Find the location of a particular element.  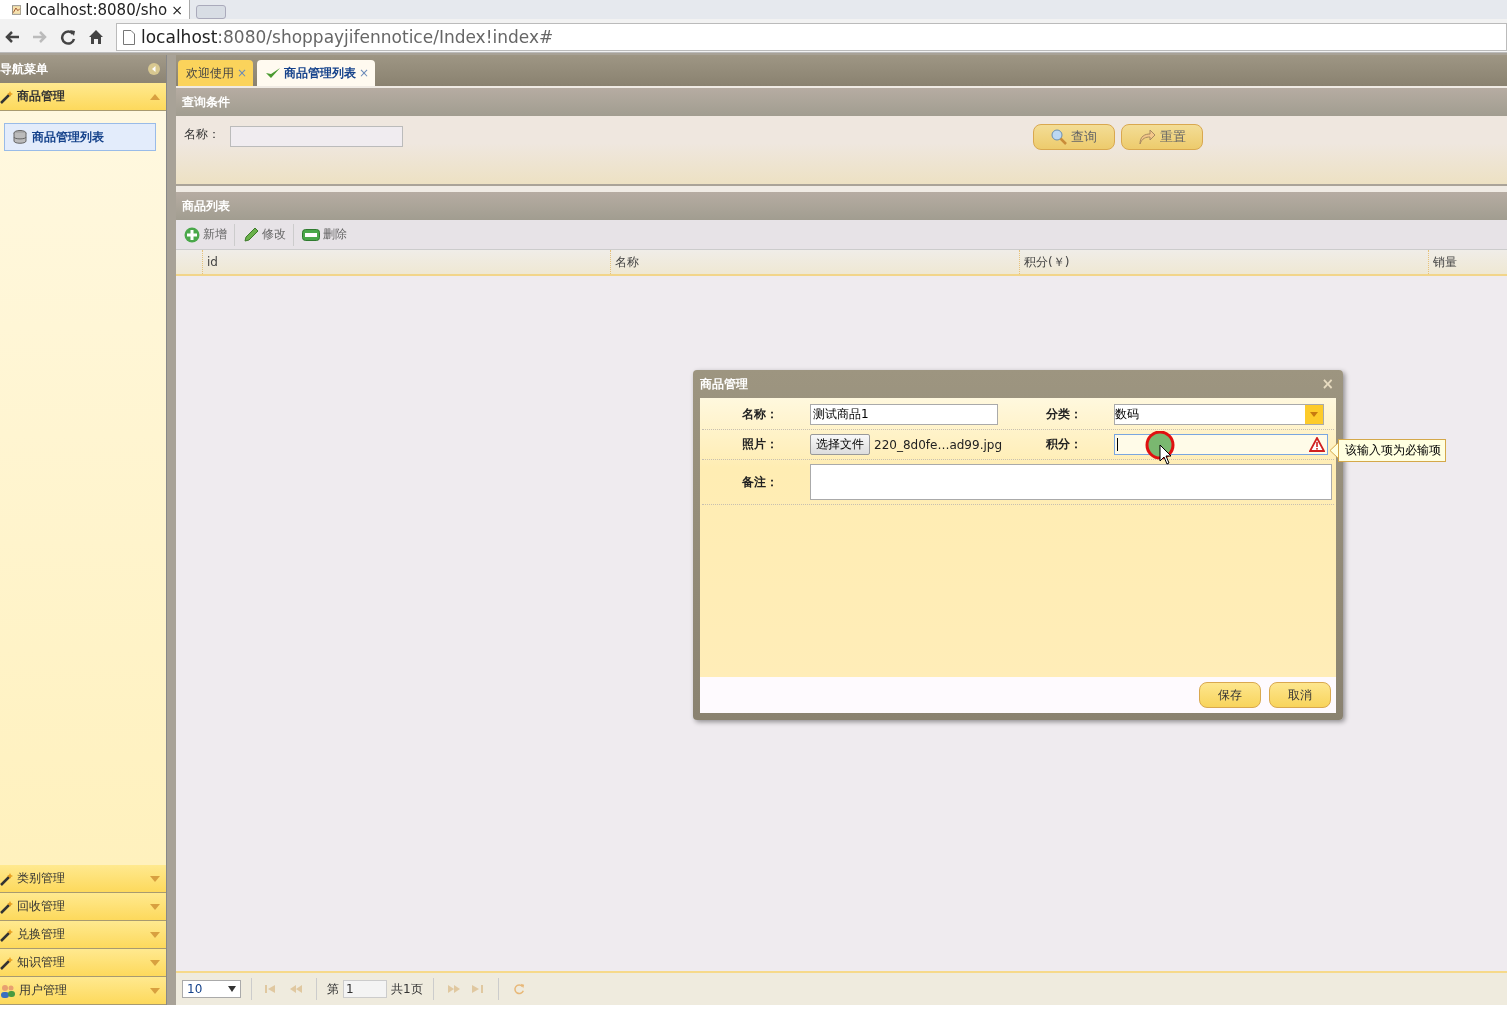

accordion-label: 类别管理 is located at coordinates (41, 878).